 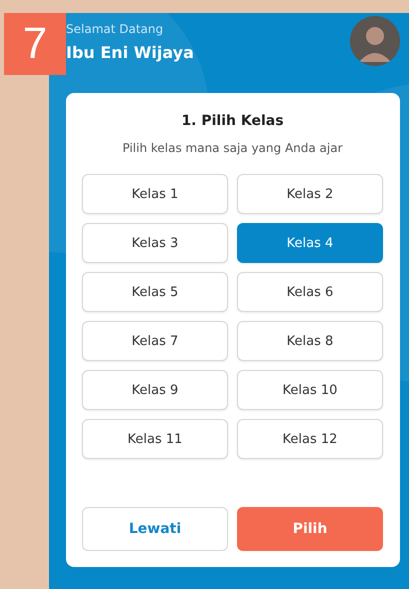 What do you see at coordinates (155, 341) in the screenshot?
I see `class-option: Kelas 7` at bounding box center [155, 341].